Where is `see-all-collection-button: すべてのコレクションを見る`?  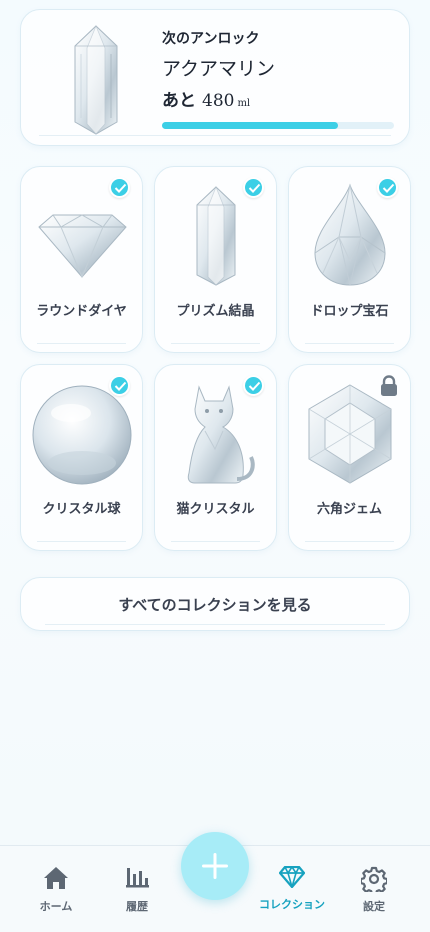
see-all-collection-button: すべてのコレクションを見る is located at coordinates (215, 604).